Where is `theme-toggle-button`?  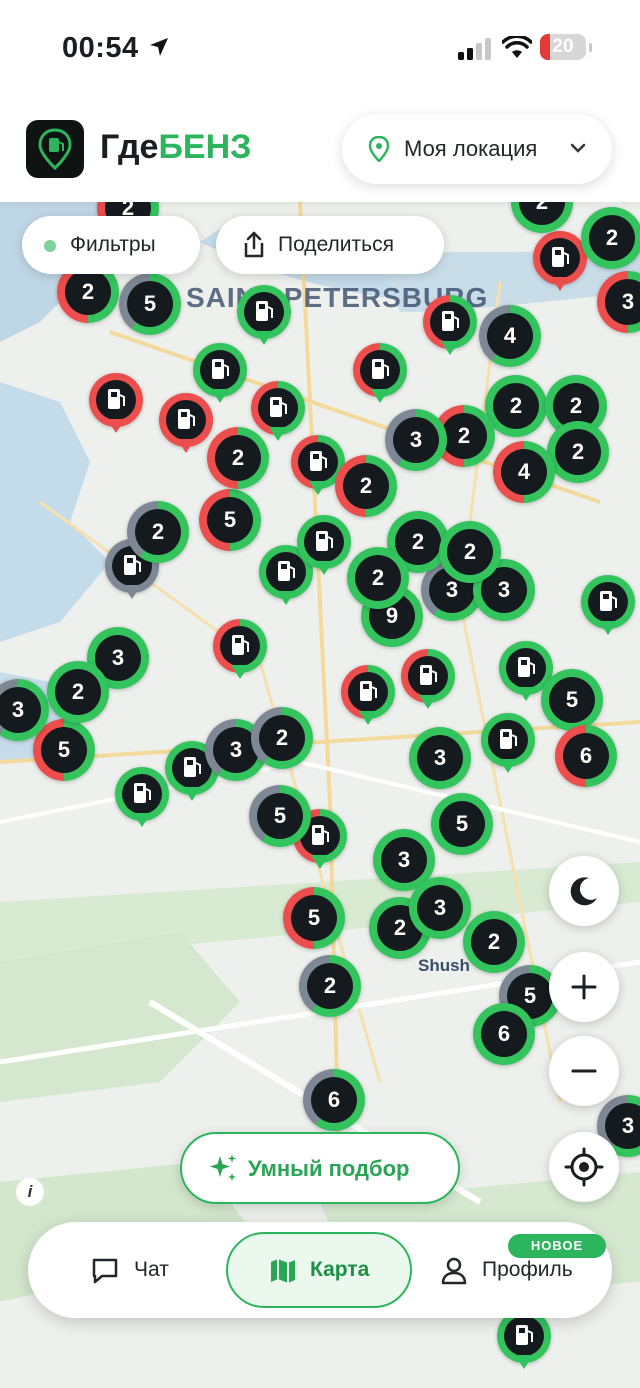 theme-toggle-button is located at coordinates (584, 891).